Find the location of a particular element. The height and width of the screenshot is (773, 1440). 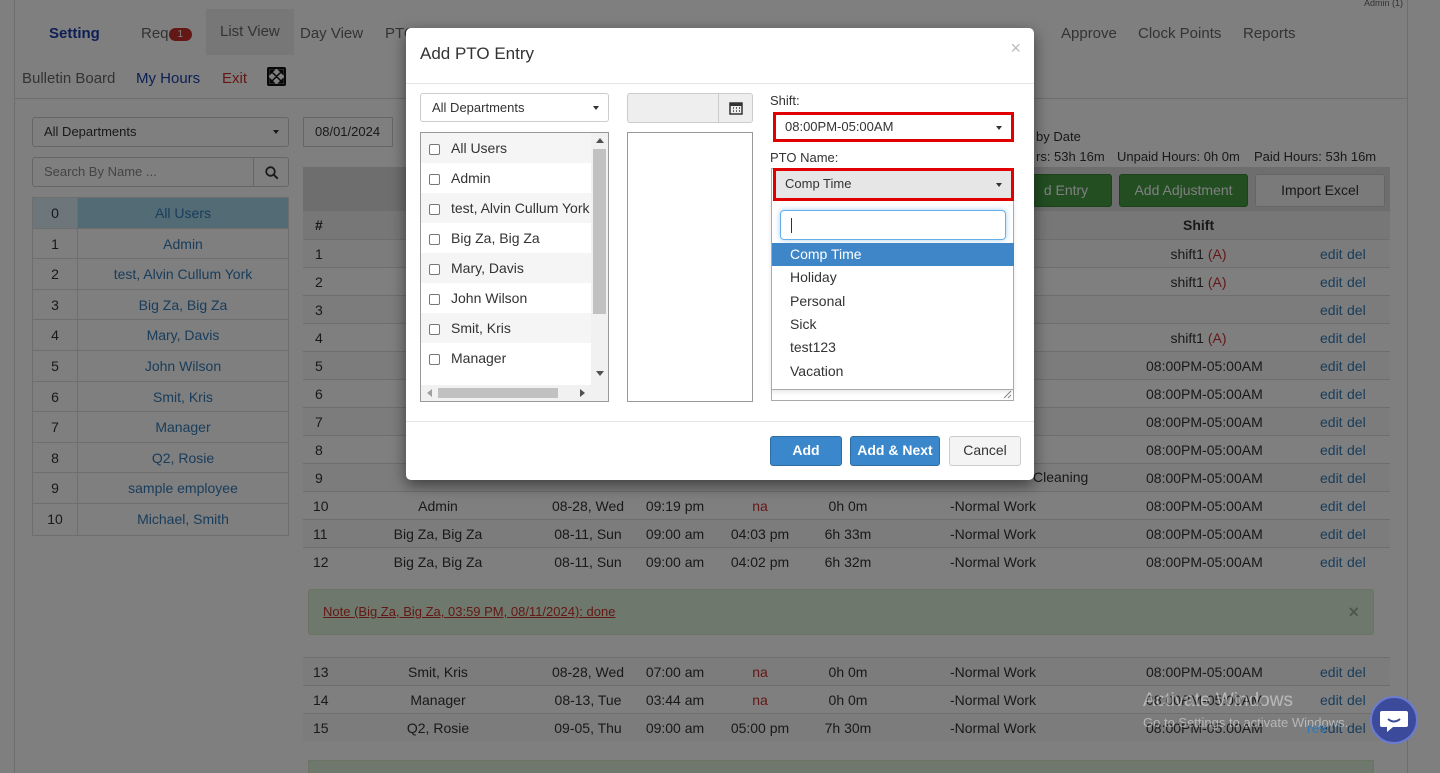

user-check-label: Big Za, Big Za is located at coordinates (495, 238).